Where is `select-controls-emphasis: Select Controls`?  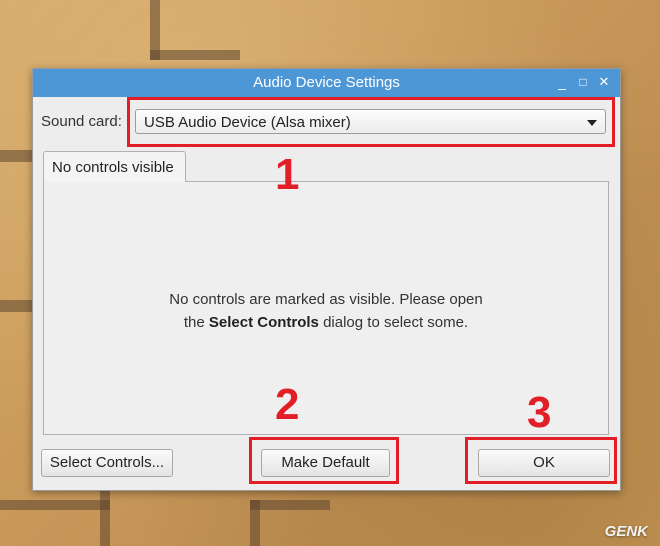
select-controls-emphasis: Select Controls is located at coordinates (263, 322).